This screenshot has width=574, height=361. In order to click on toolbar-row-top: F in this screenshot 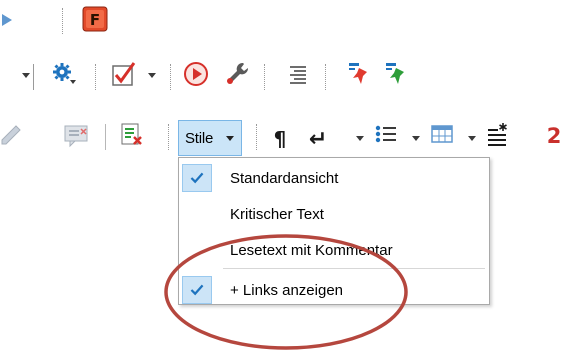, I will do `click(287, 21)`.